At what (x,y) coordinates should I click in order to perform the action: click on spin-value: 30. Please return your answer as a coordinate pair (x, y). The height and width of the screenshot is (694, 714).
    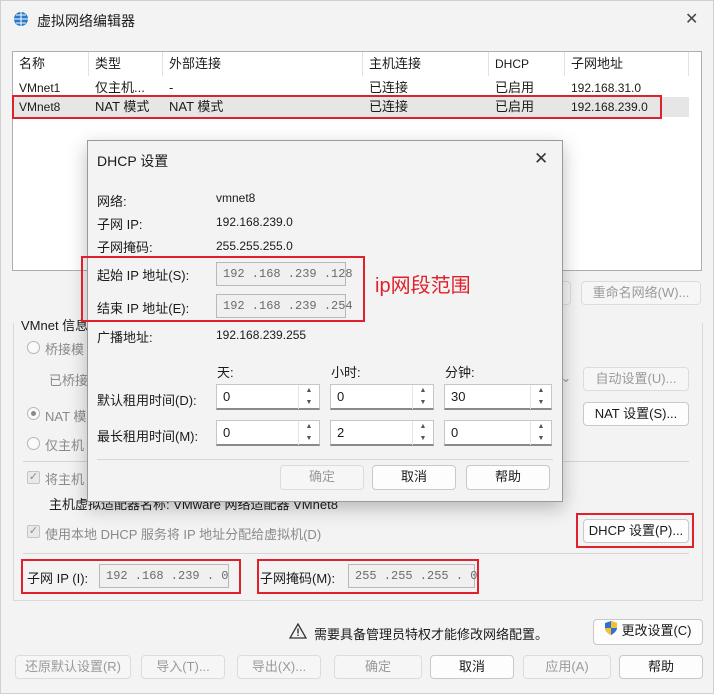
    Looking at the image, I should click on (458, 396).